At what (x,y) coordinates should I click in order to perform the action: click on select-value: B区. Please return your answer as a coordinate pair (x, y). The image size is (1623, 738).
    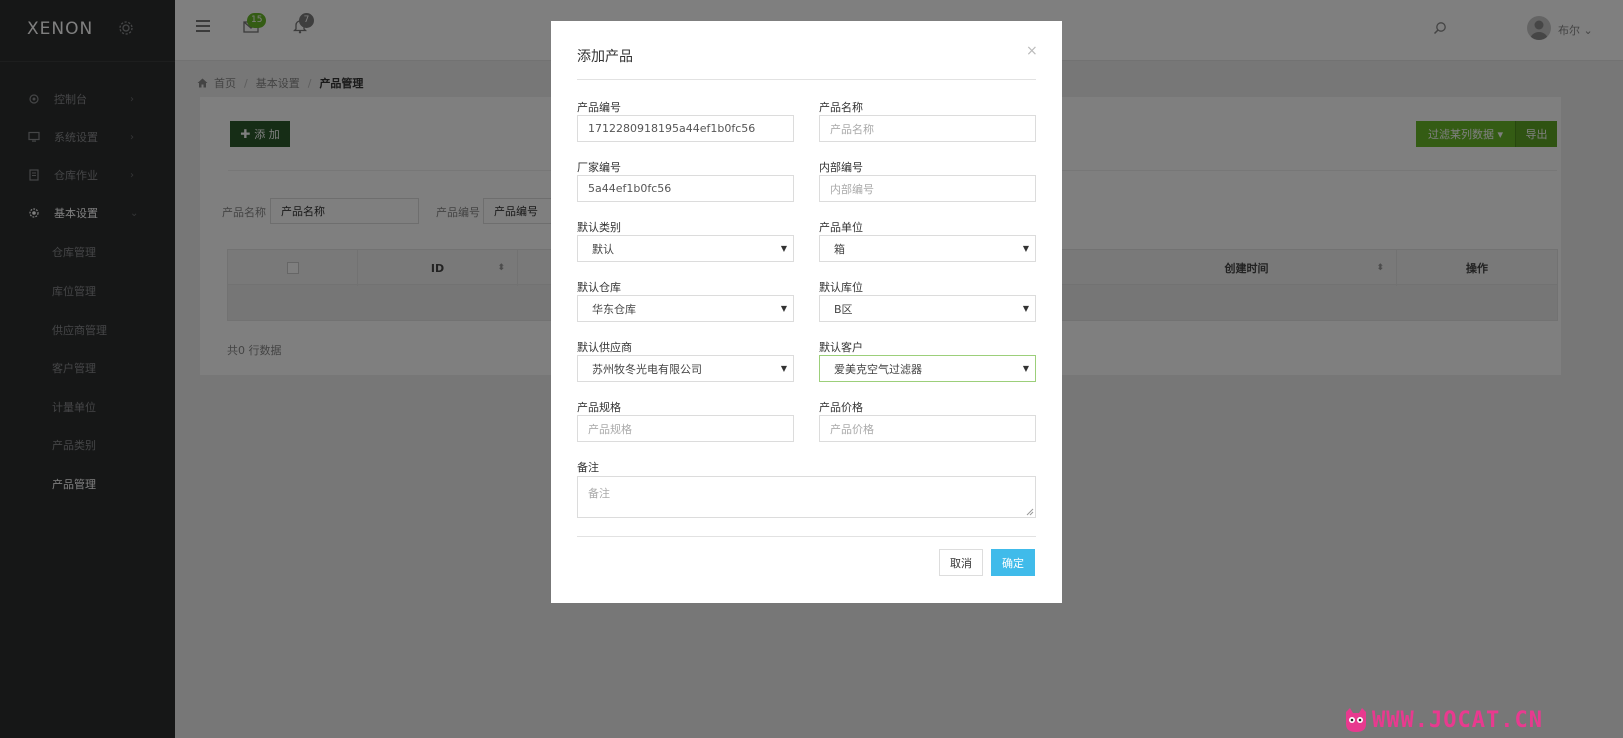
    Looking at the image, I should click on (843, 309).